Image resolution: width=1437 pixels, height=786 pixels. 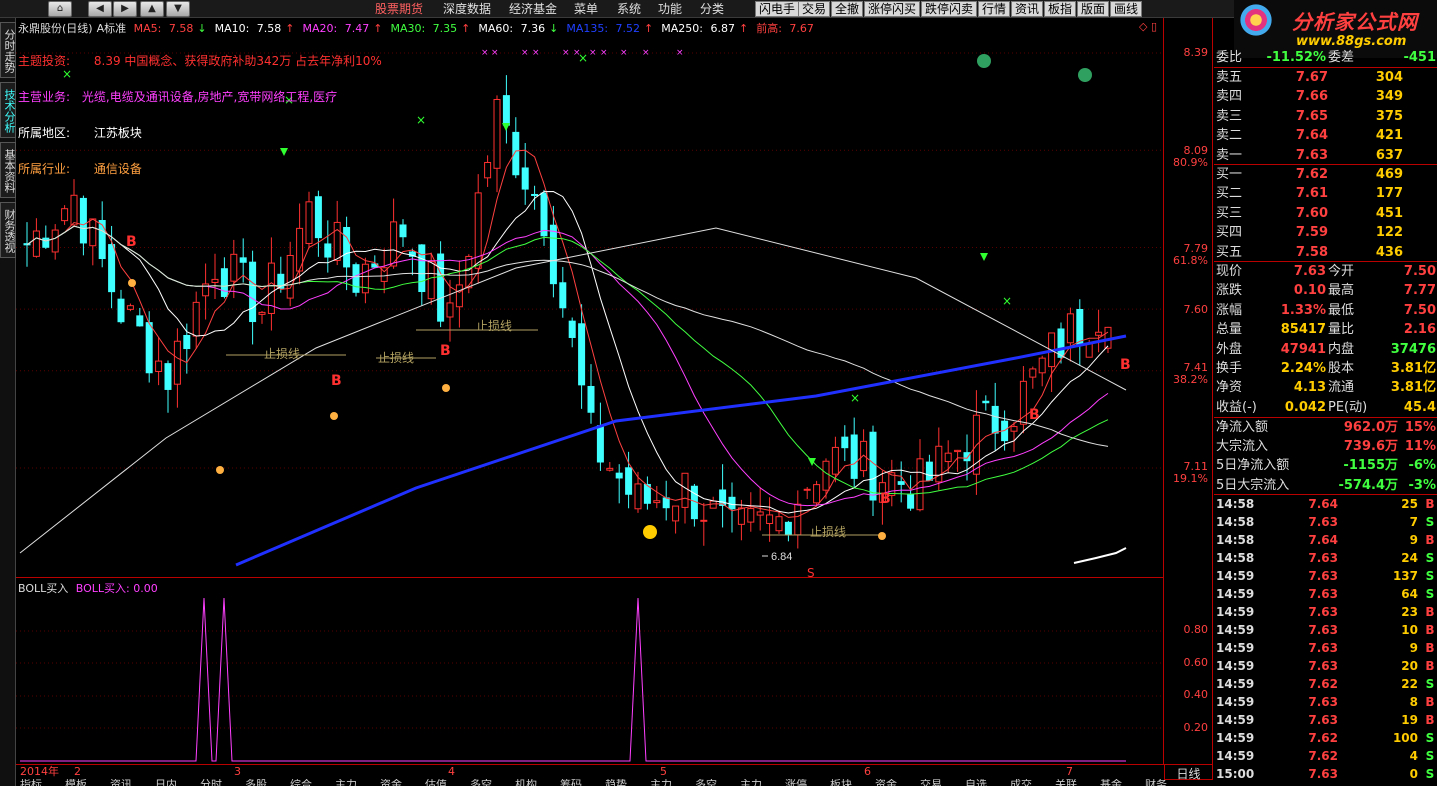 I want to click on tick-row: 14:59 7.63 10 B, so click(x=1325, y=630).